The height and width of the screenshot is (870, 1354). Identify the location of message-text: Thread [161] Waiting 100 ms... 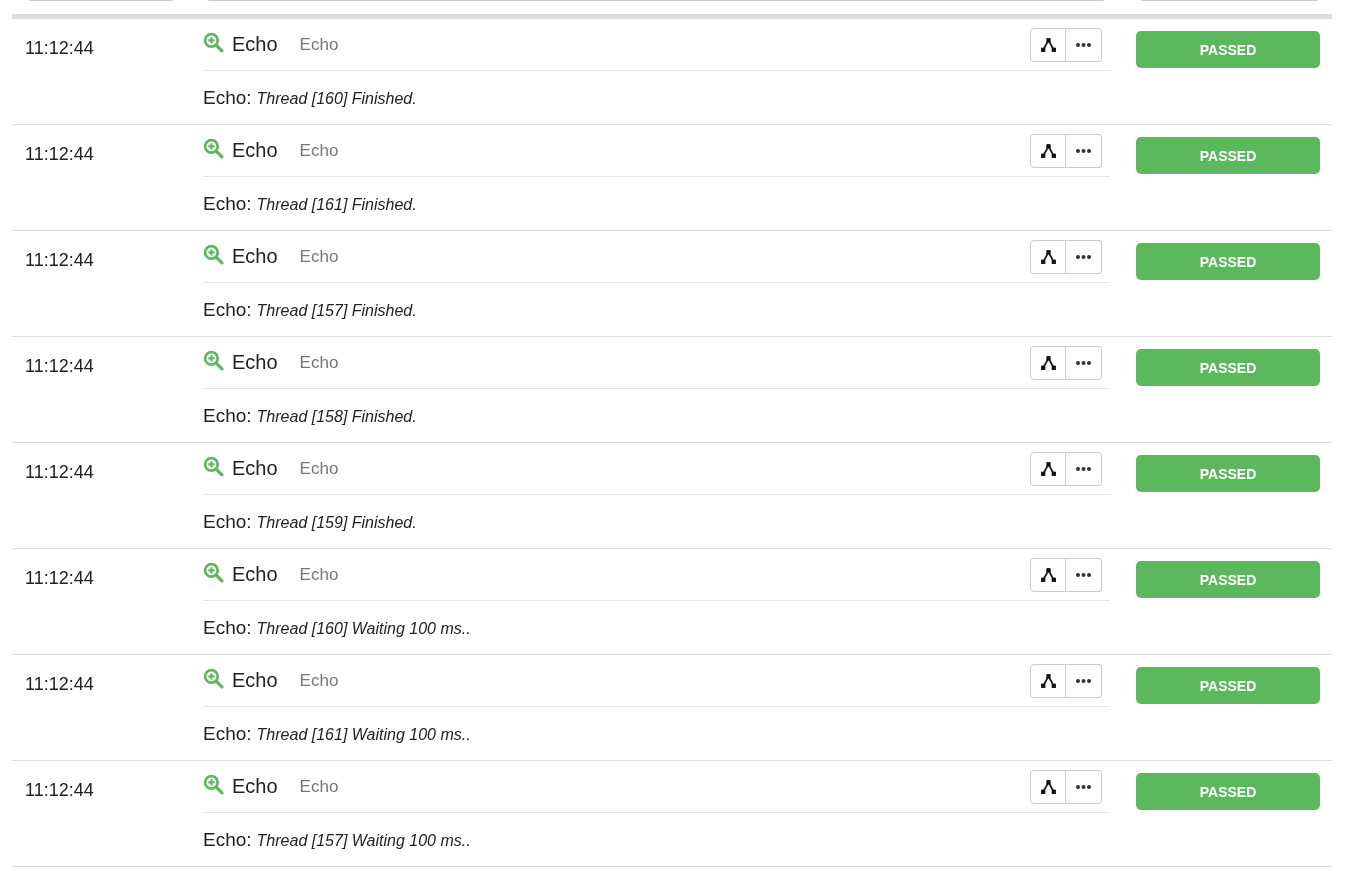
(363, 735).